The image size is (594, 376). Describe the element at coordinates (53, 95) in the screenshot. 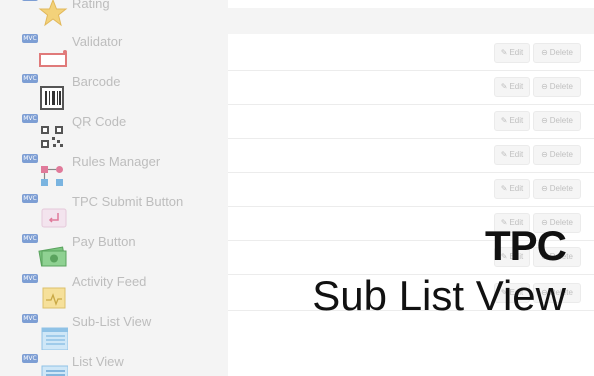

I see `barcode-icon` at that location.